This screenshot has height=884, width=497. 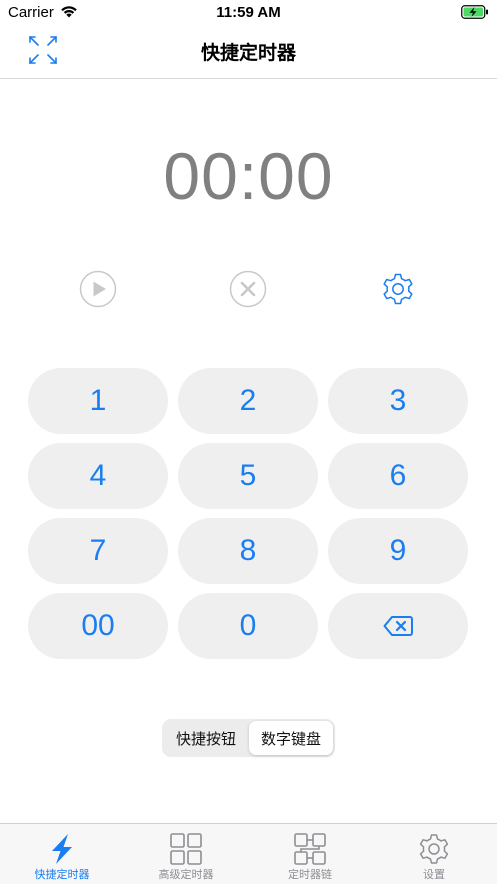 I want to click on tab-timer-chain: 定时器链, so click(x=310, y=854).